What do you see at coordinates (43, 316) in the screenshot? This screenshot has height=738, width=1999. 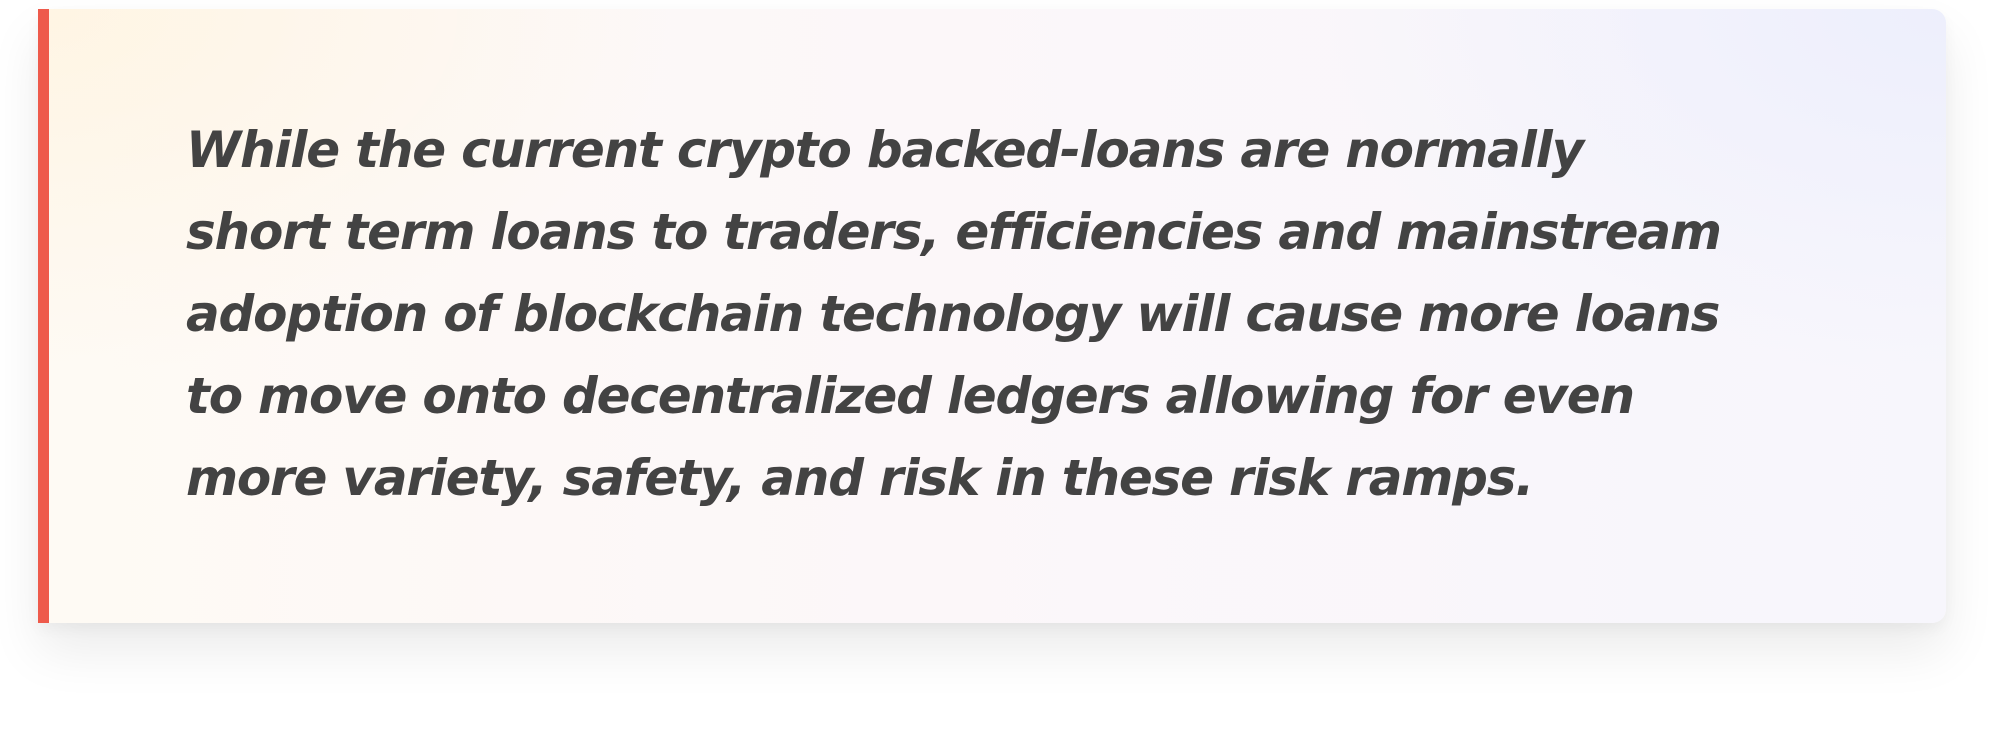 I see `quote-accent-bar` at bounding box center [43, 316].